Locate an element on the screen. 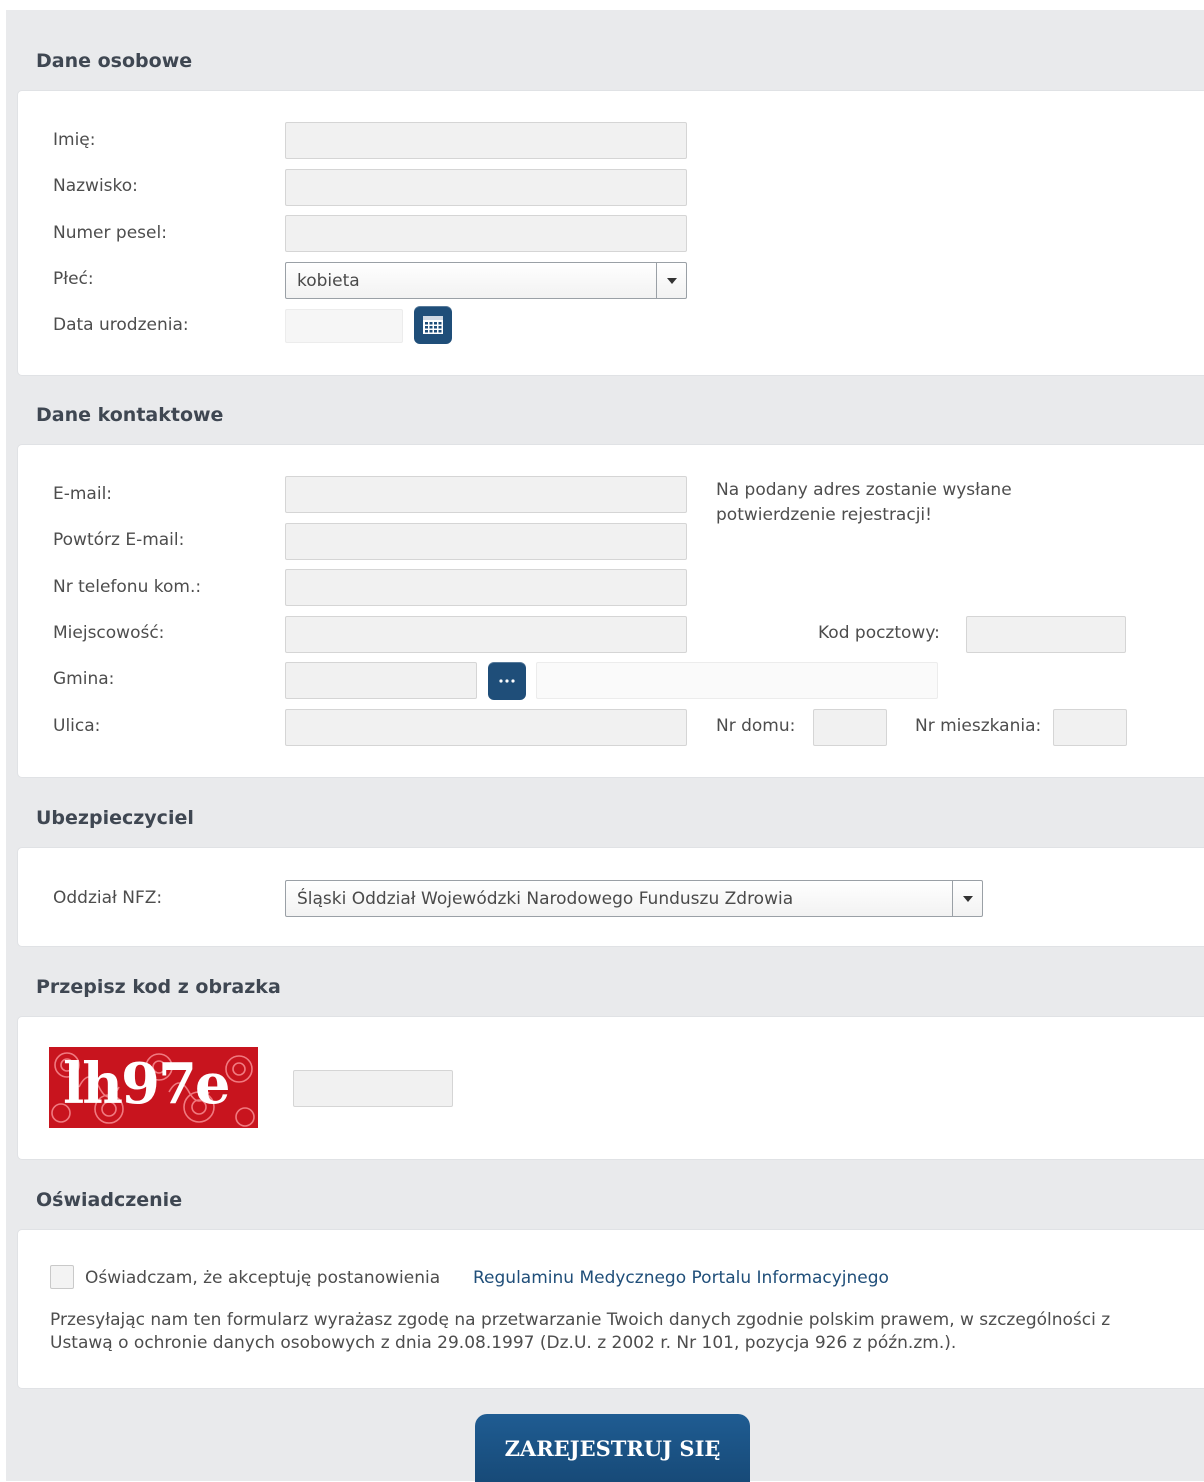  accept-text: Oświadczam, że akceptuję postanowienia is located at coordinates (263, 1278).